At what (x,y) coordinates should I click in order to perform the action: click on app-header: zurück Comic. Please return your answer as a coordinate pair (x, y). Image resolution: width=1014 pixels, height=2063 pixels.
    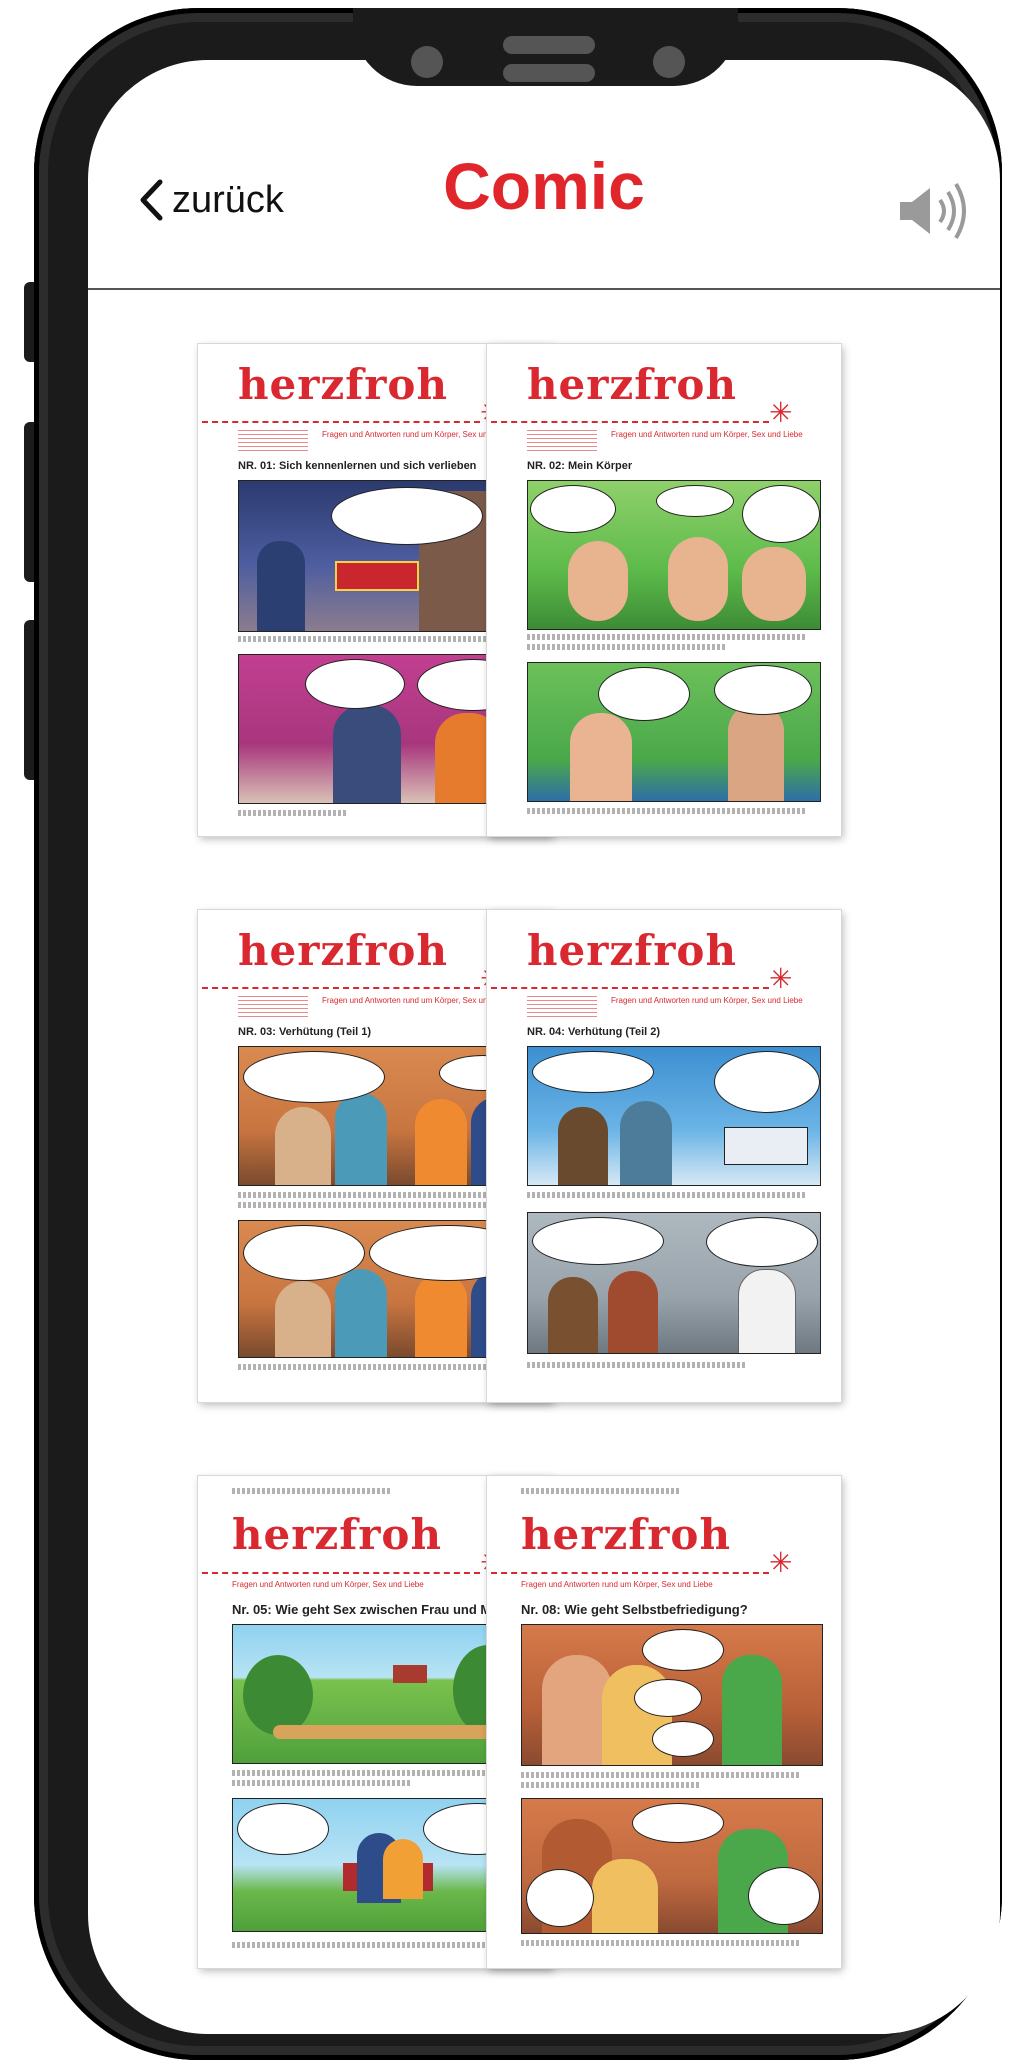
    Looking at the image, I should click on (544, 175).